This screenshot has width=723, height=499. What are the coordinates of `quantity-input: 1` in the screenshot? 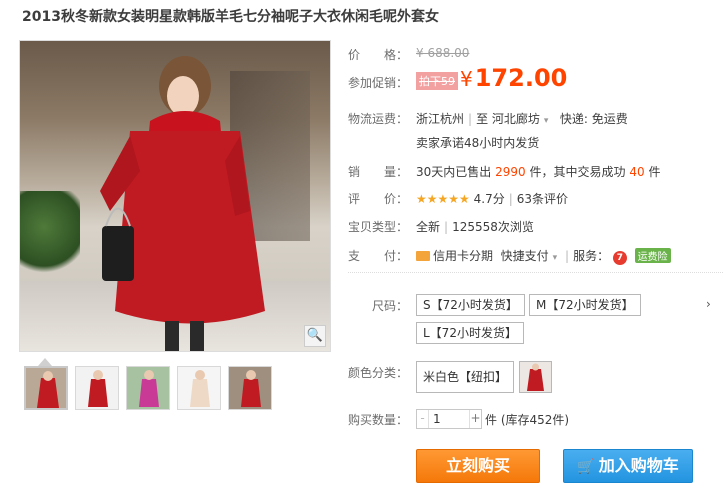 It's located at (450, 419).